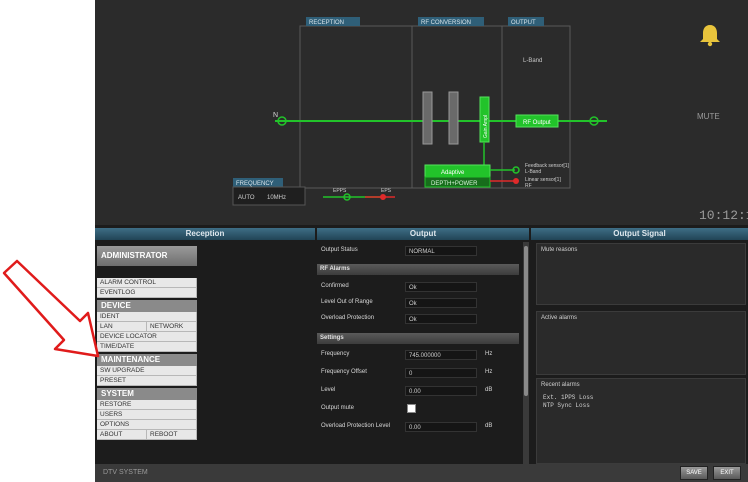 The height and width of the screenshot is (482, 748). I want to click on menu-time-date: TIME/DATE, so click(147, 347).